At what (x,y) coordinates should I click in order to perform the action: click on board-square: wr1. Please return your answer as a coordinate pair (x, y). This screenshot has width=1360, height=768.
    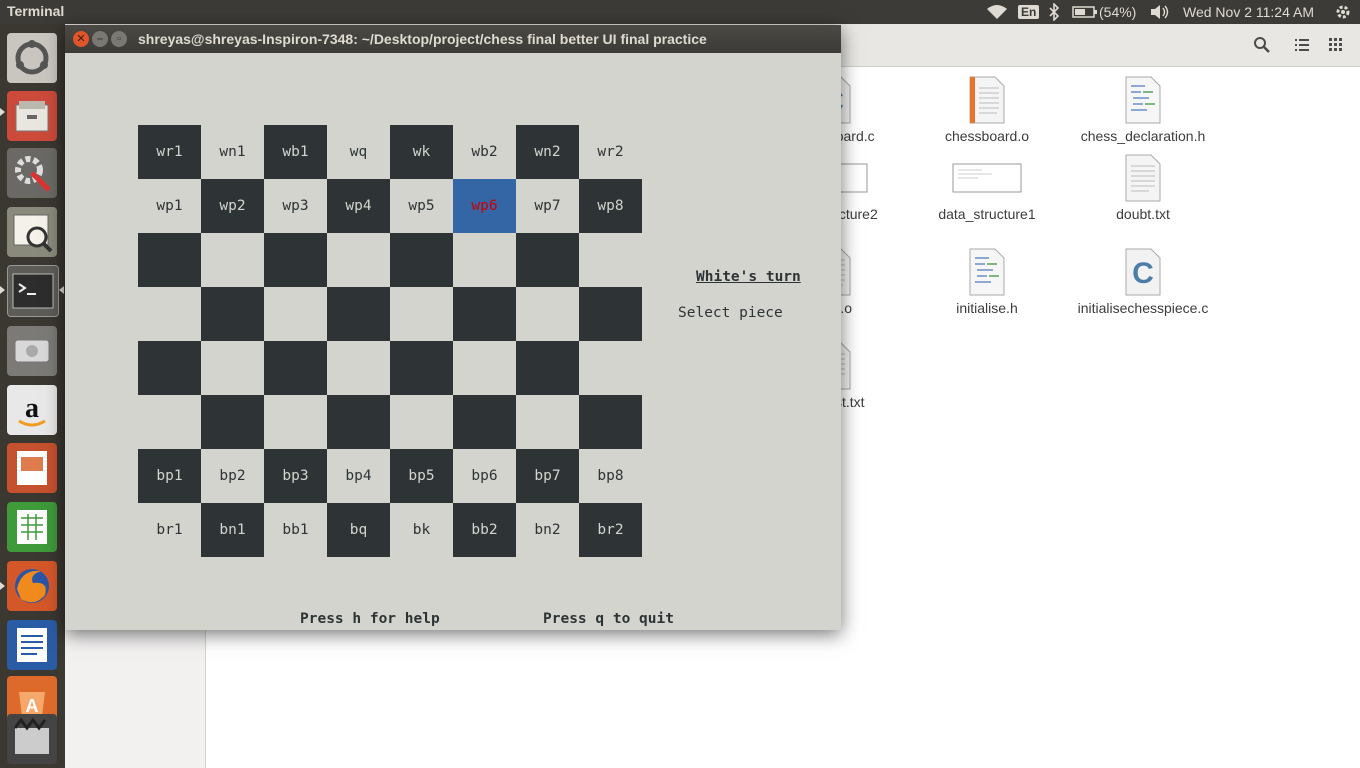
    Looking at the image, I should click on (169, 152).